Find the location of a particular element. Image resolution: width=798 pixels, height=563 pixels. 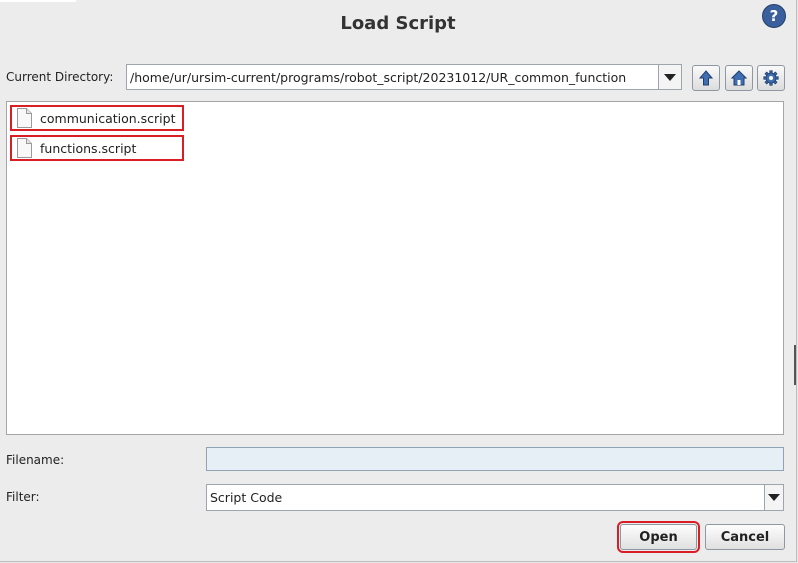

home-icon is located at coordinates (739, 78).